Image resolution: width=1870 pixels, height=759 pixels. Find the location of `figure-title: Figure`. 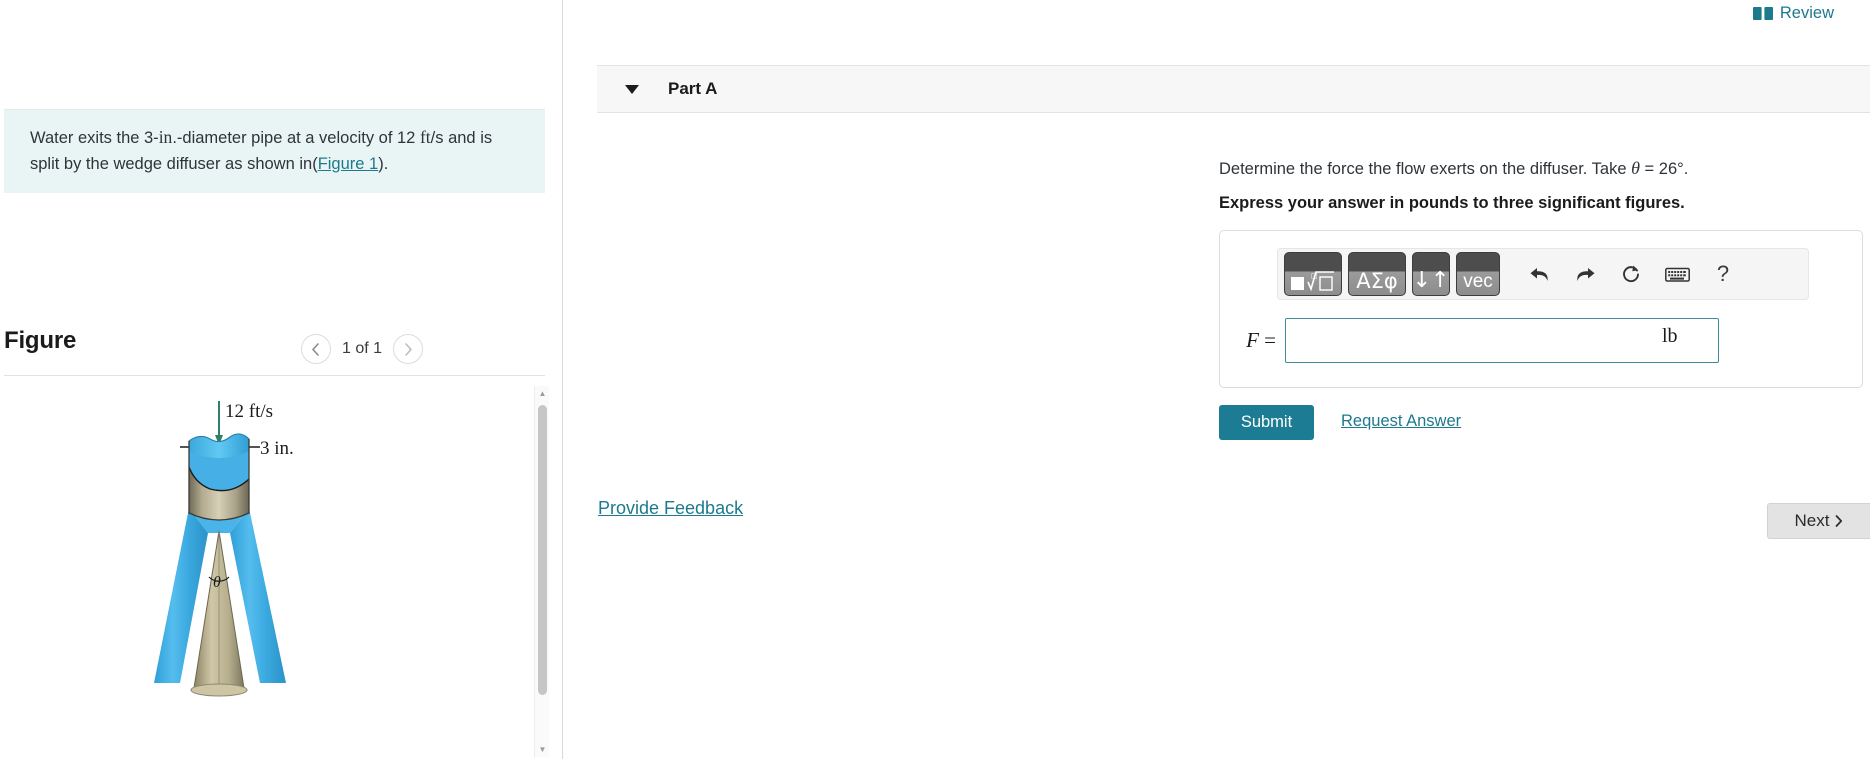

figure-title: Figure is located at coordinates (40, 340).